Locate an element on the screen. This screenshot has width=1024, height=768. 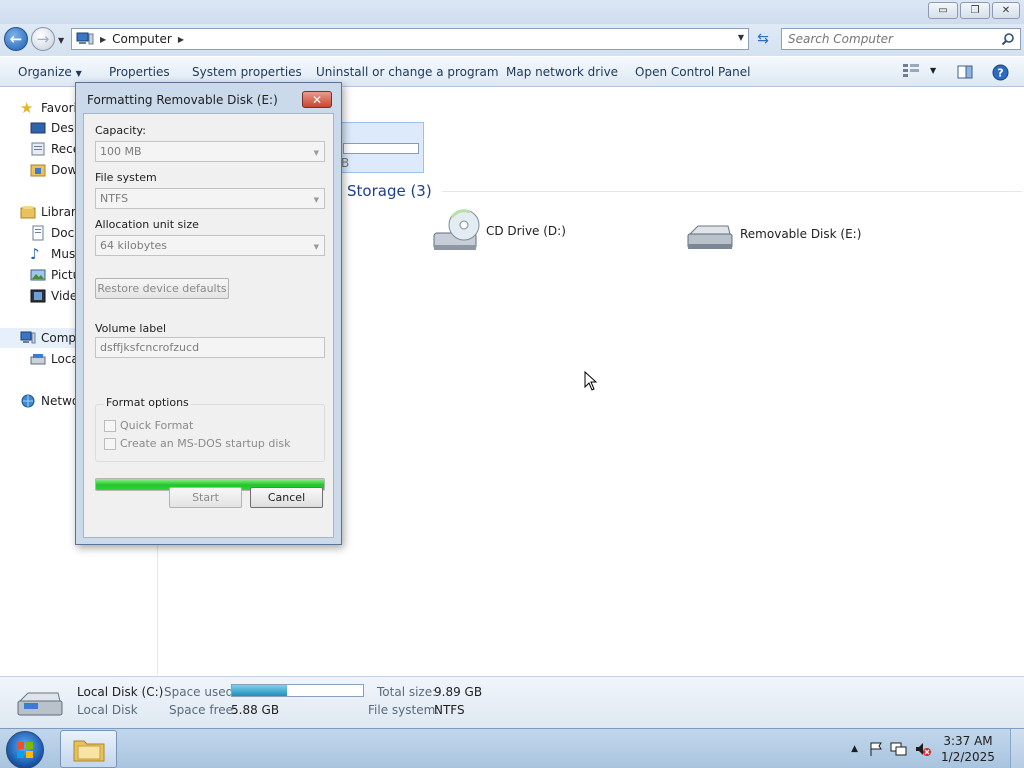
show-hidden-icons-button: ▲ is located at coordinates (854, 749).